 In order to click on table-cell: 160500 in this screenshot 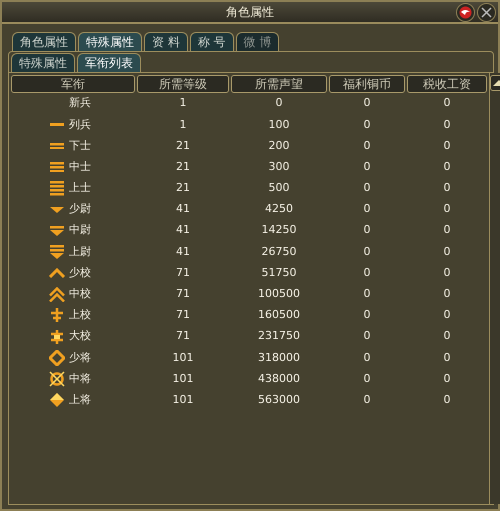, I will do `click(279, 315)`.